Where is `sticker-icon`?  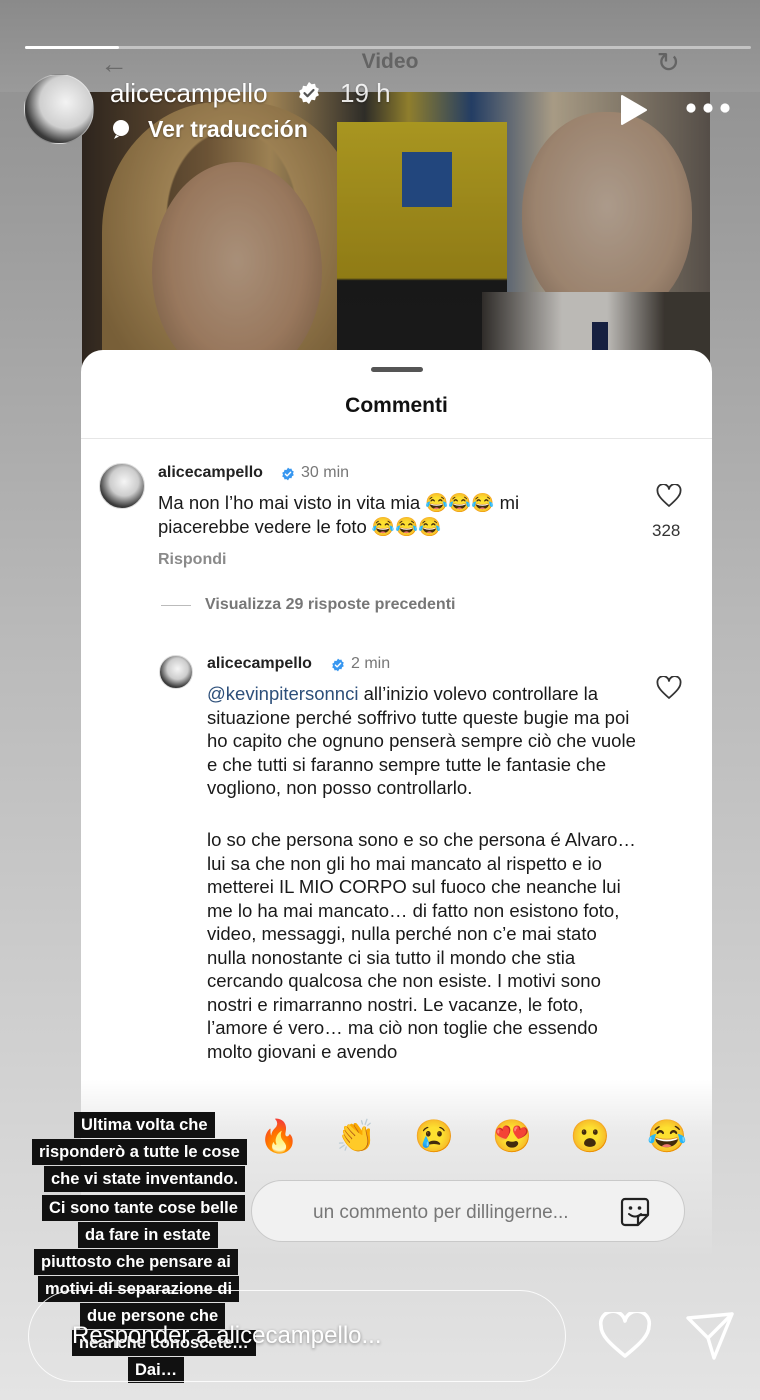 sticker-icon is located at coordinates (635, 1212).